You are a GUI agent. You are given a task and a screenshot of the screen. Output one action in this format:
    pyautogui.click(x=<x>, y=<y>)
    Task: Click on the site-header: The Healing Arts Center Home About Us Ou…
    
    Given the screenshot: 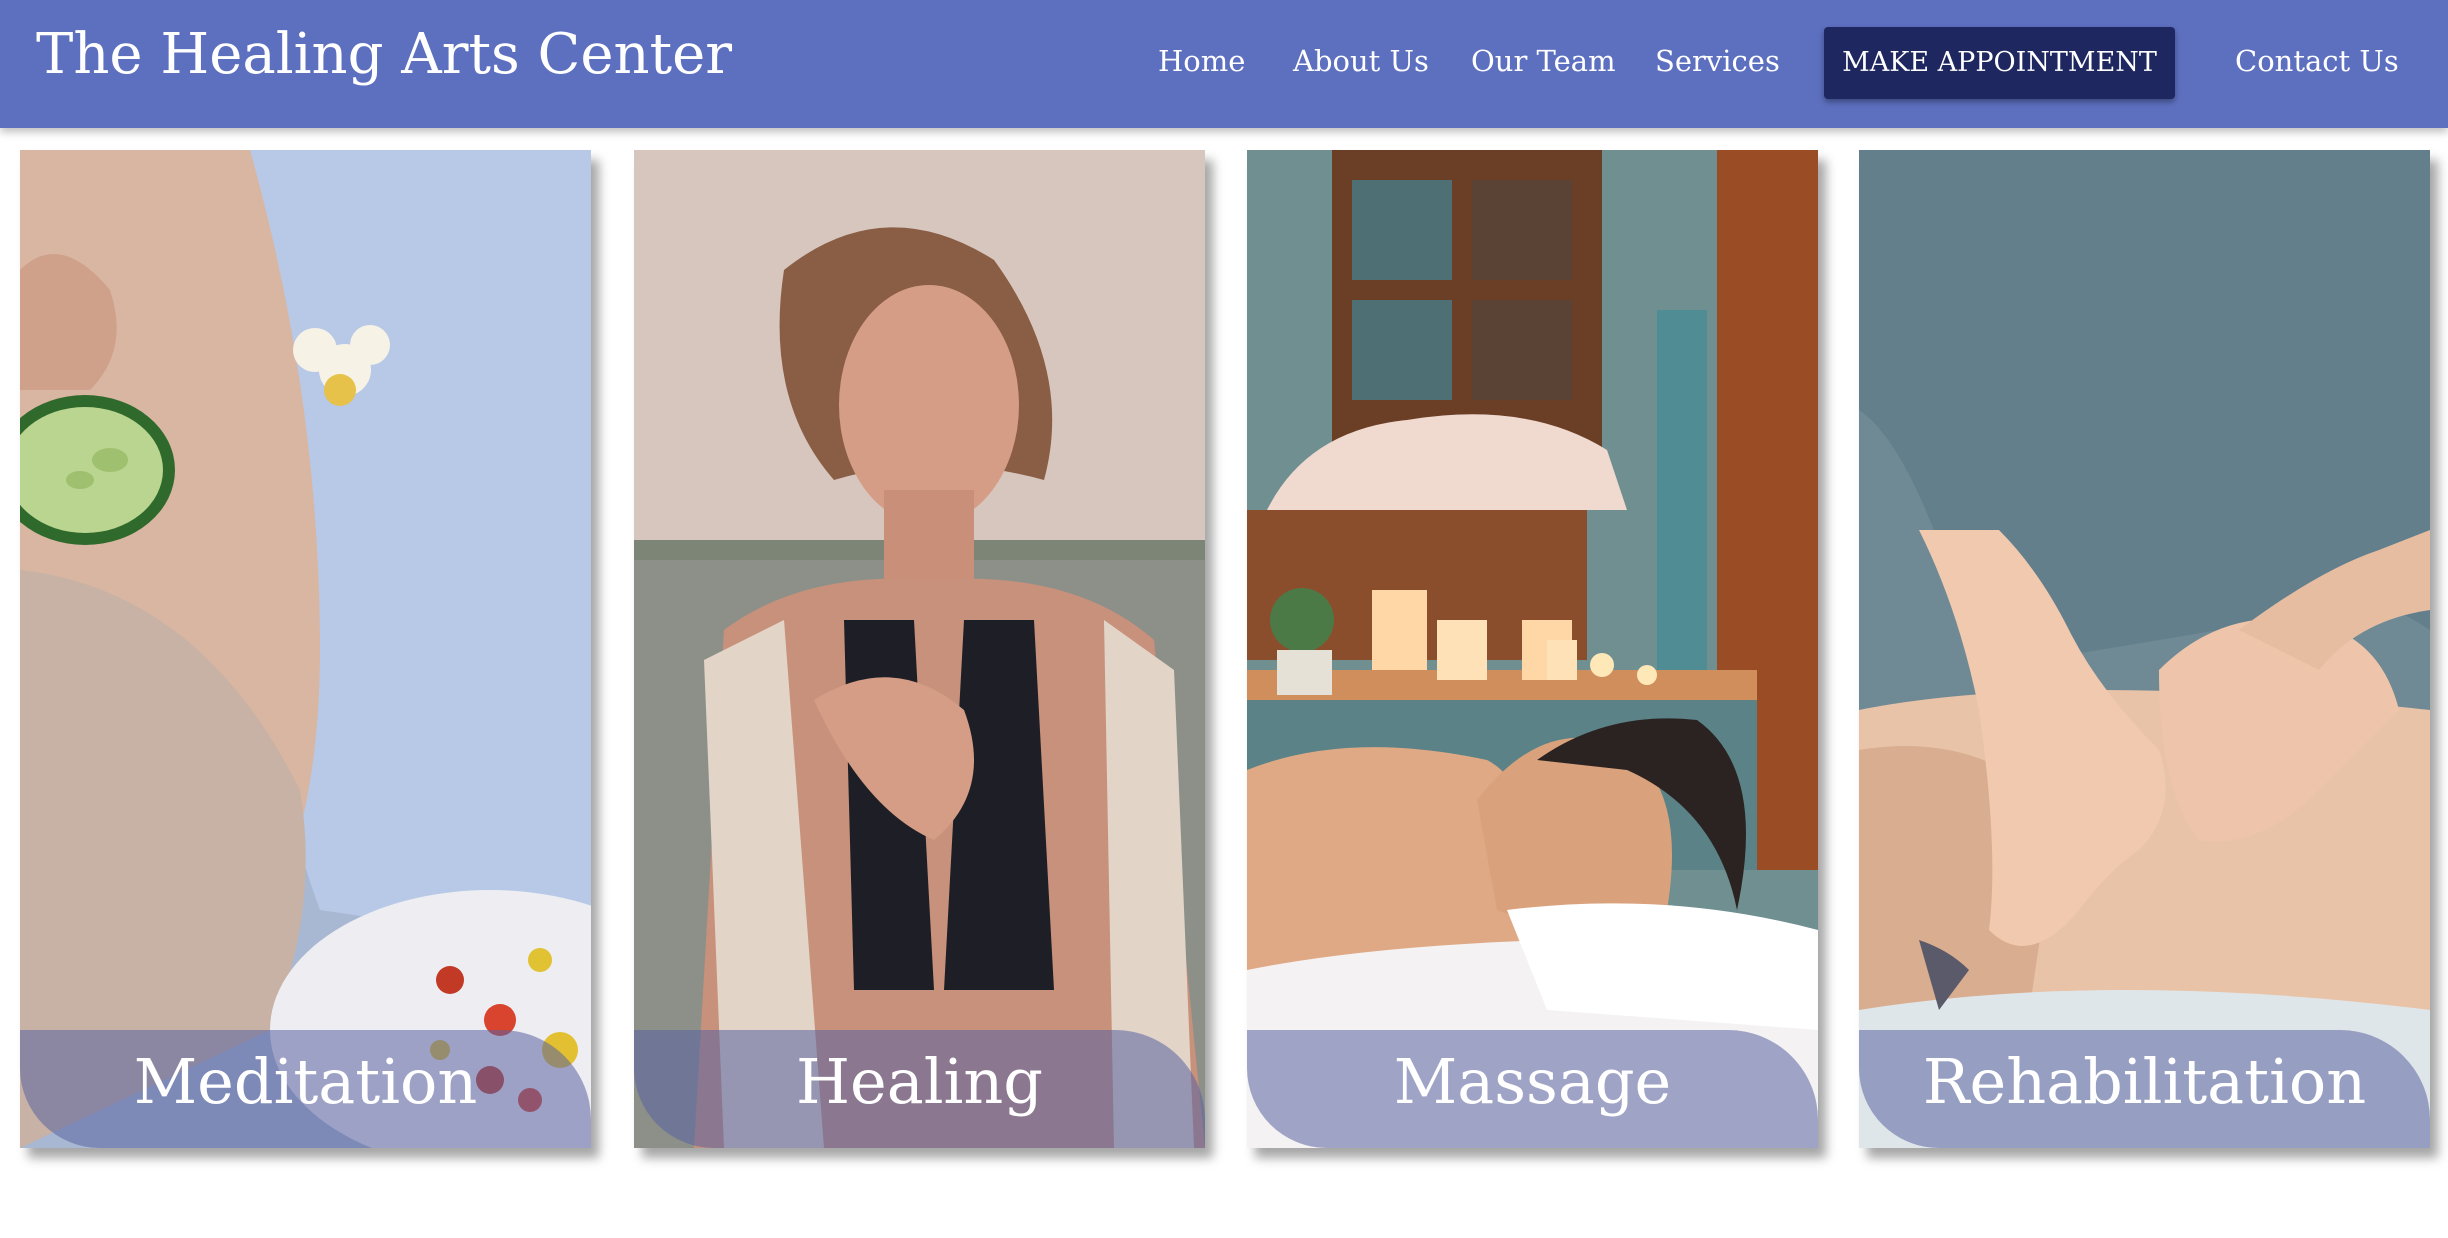 What is the action you would take?
    pyautogui.click(x=1224, y=64)
    